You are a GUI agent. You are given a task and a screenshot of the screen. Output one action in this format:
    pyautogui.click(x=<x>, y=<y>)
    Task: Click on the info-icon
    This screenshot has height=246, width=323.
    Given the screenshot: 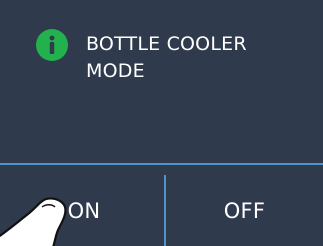 What is the action you would take?
    pyautogui.click(x=52, y=45)
    